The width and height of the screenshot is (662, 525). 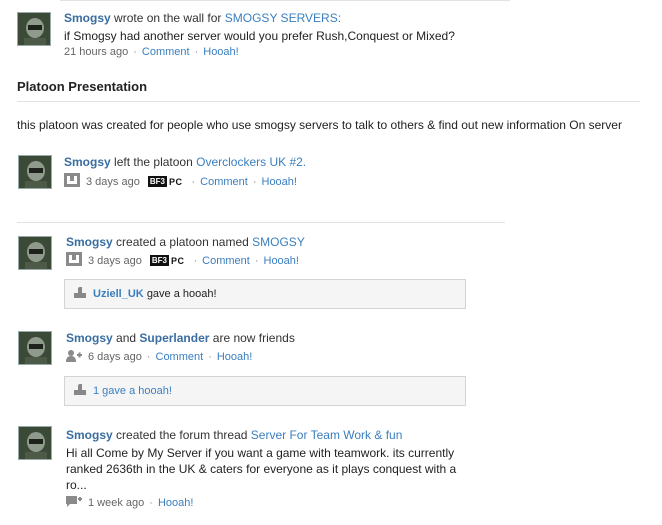 I want to click on platoon-link: Overclockers UK #2., so click(x=251, y=162).